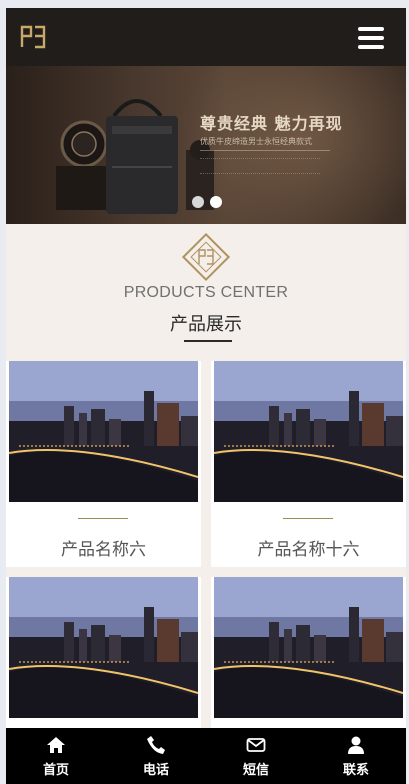 This screenshot has height=784, width=409. What do you see at coordinates (206, 324) in the screenshot?
I see `section-title-cn: 产品展示` at bounding box center [206, 324].